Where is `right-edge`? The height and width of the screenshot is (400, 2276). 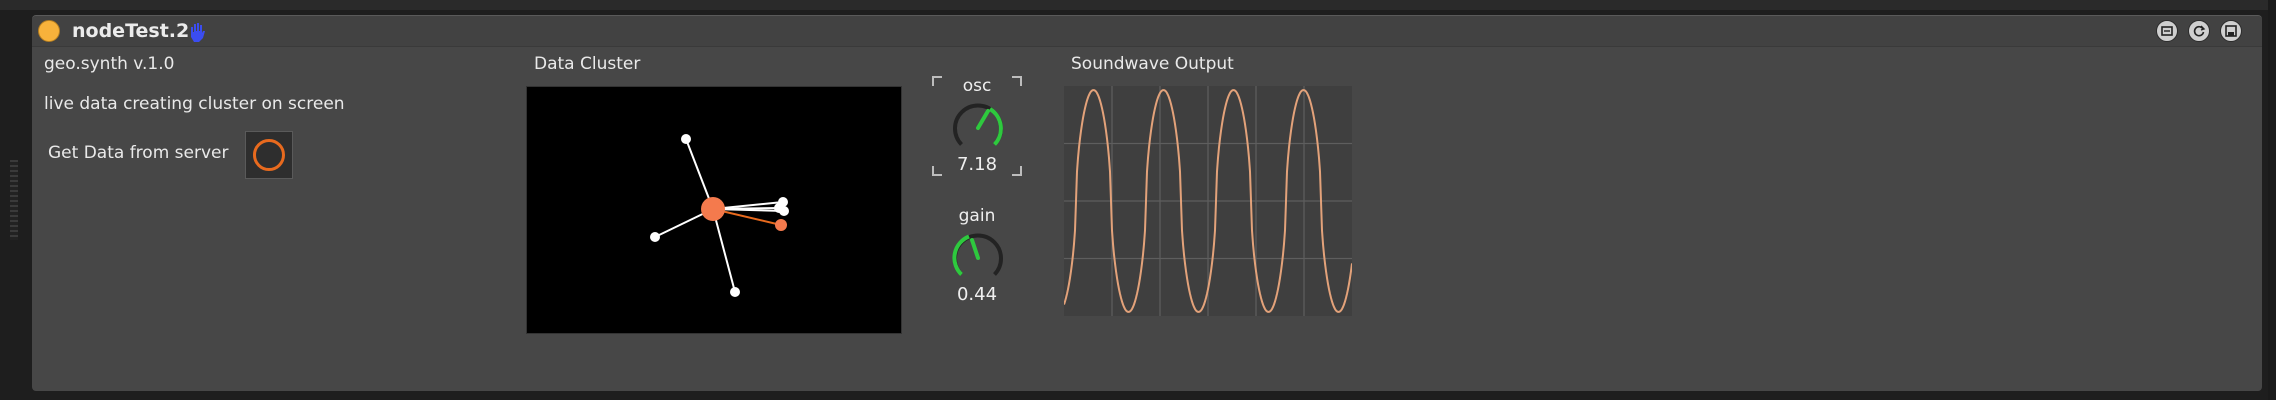
right-edge is located at coordinates (2272, 200).